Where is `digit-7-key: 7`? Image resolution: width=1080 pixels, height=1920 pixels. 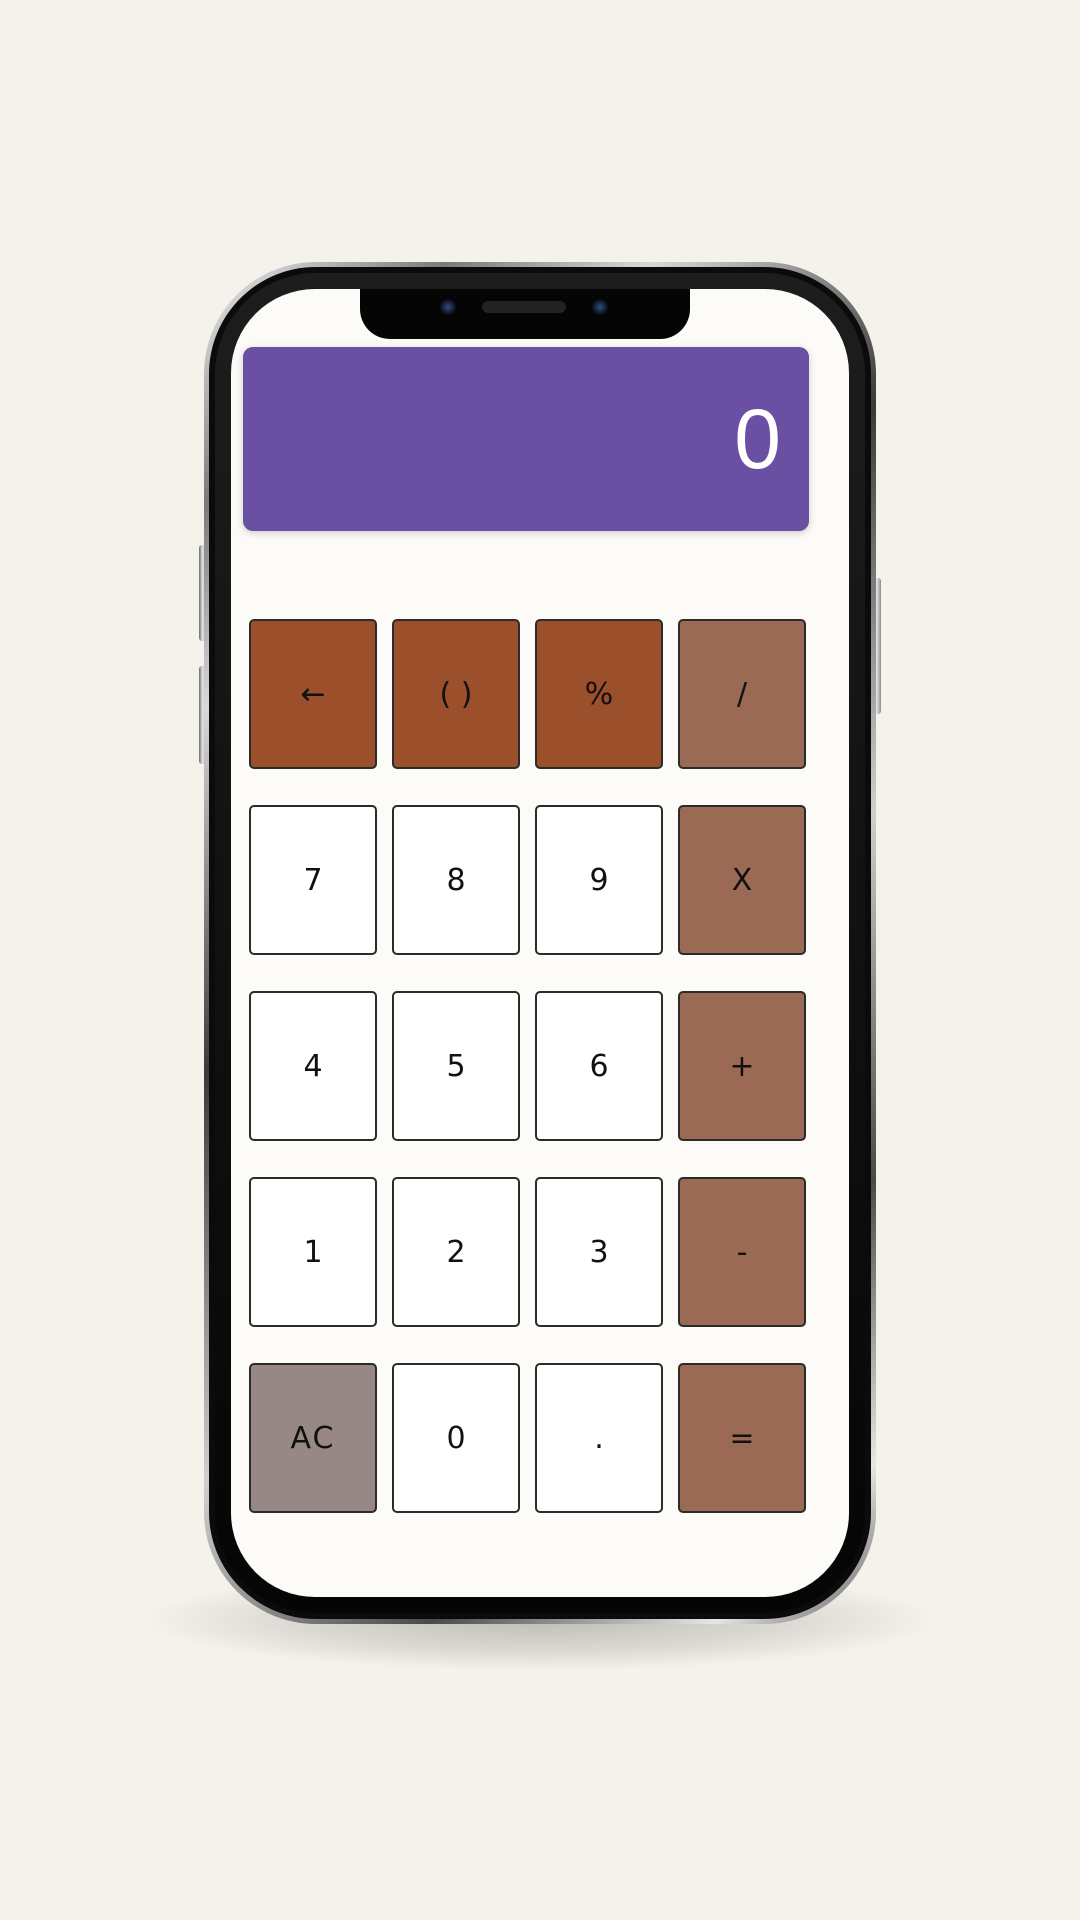 digit-7-key: 7 is located at coordinates (313, 880).